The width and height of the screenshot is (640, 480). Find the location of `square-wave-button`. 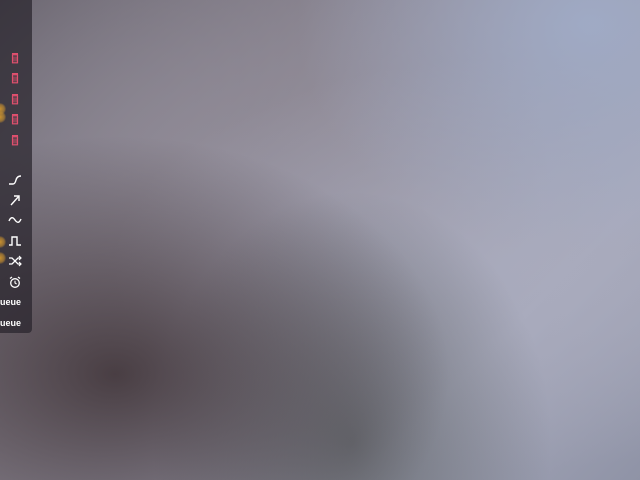

square-wave-button is located at coordinates (15, 241).